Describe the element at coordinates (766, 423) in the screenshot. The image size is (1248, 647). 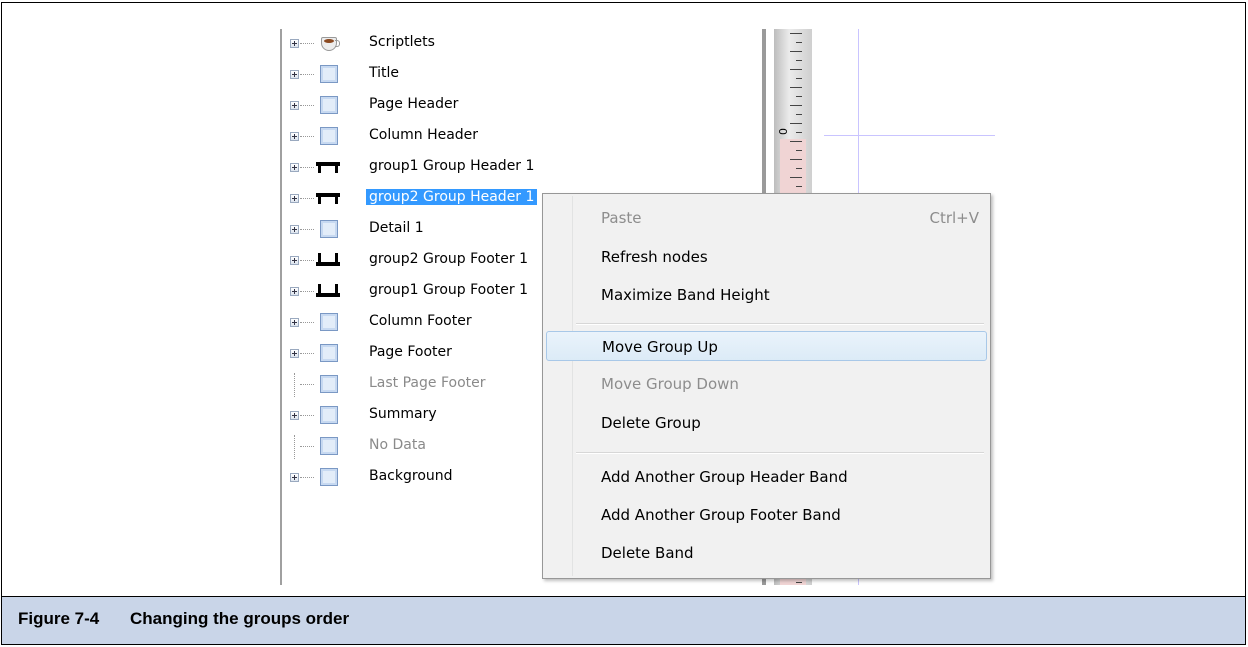
I see `menu-item-delete-group: Delete Group` at that location.